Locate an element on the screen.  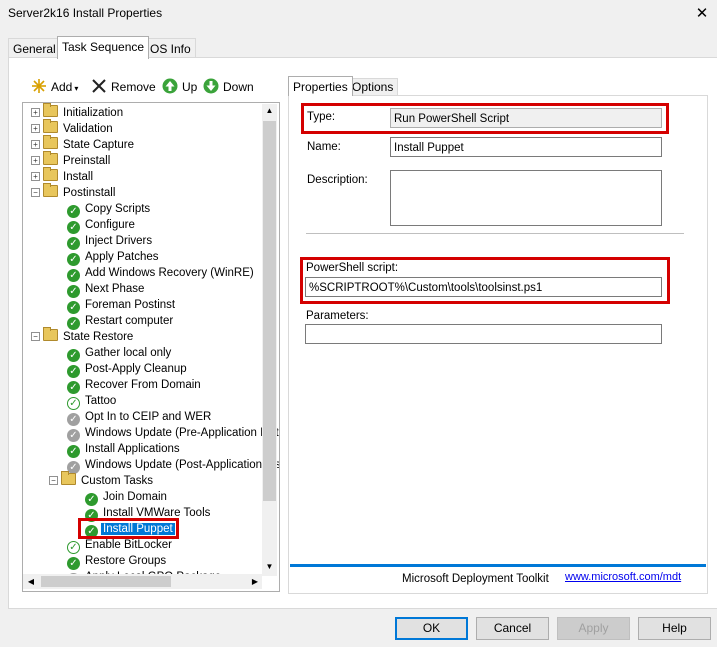
scroll-left-icon: ◀ is located at coordinates (31, 581).